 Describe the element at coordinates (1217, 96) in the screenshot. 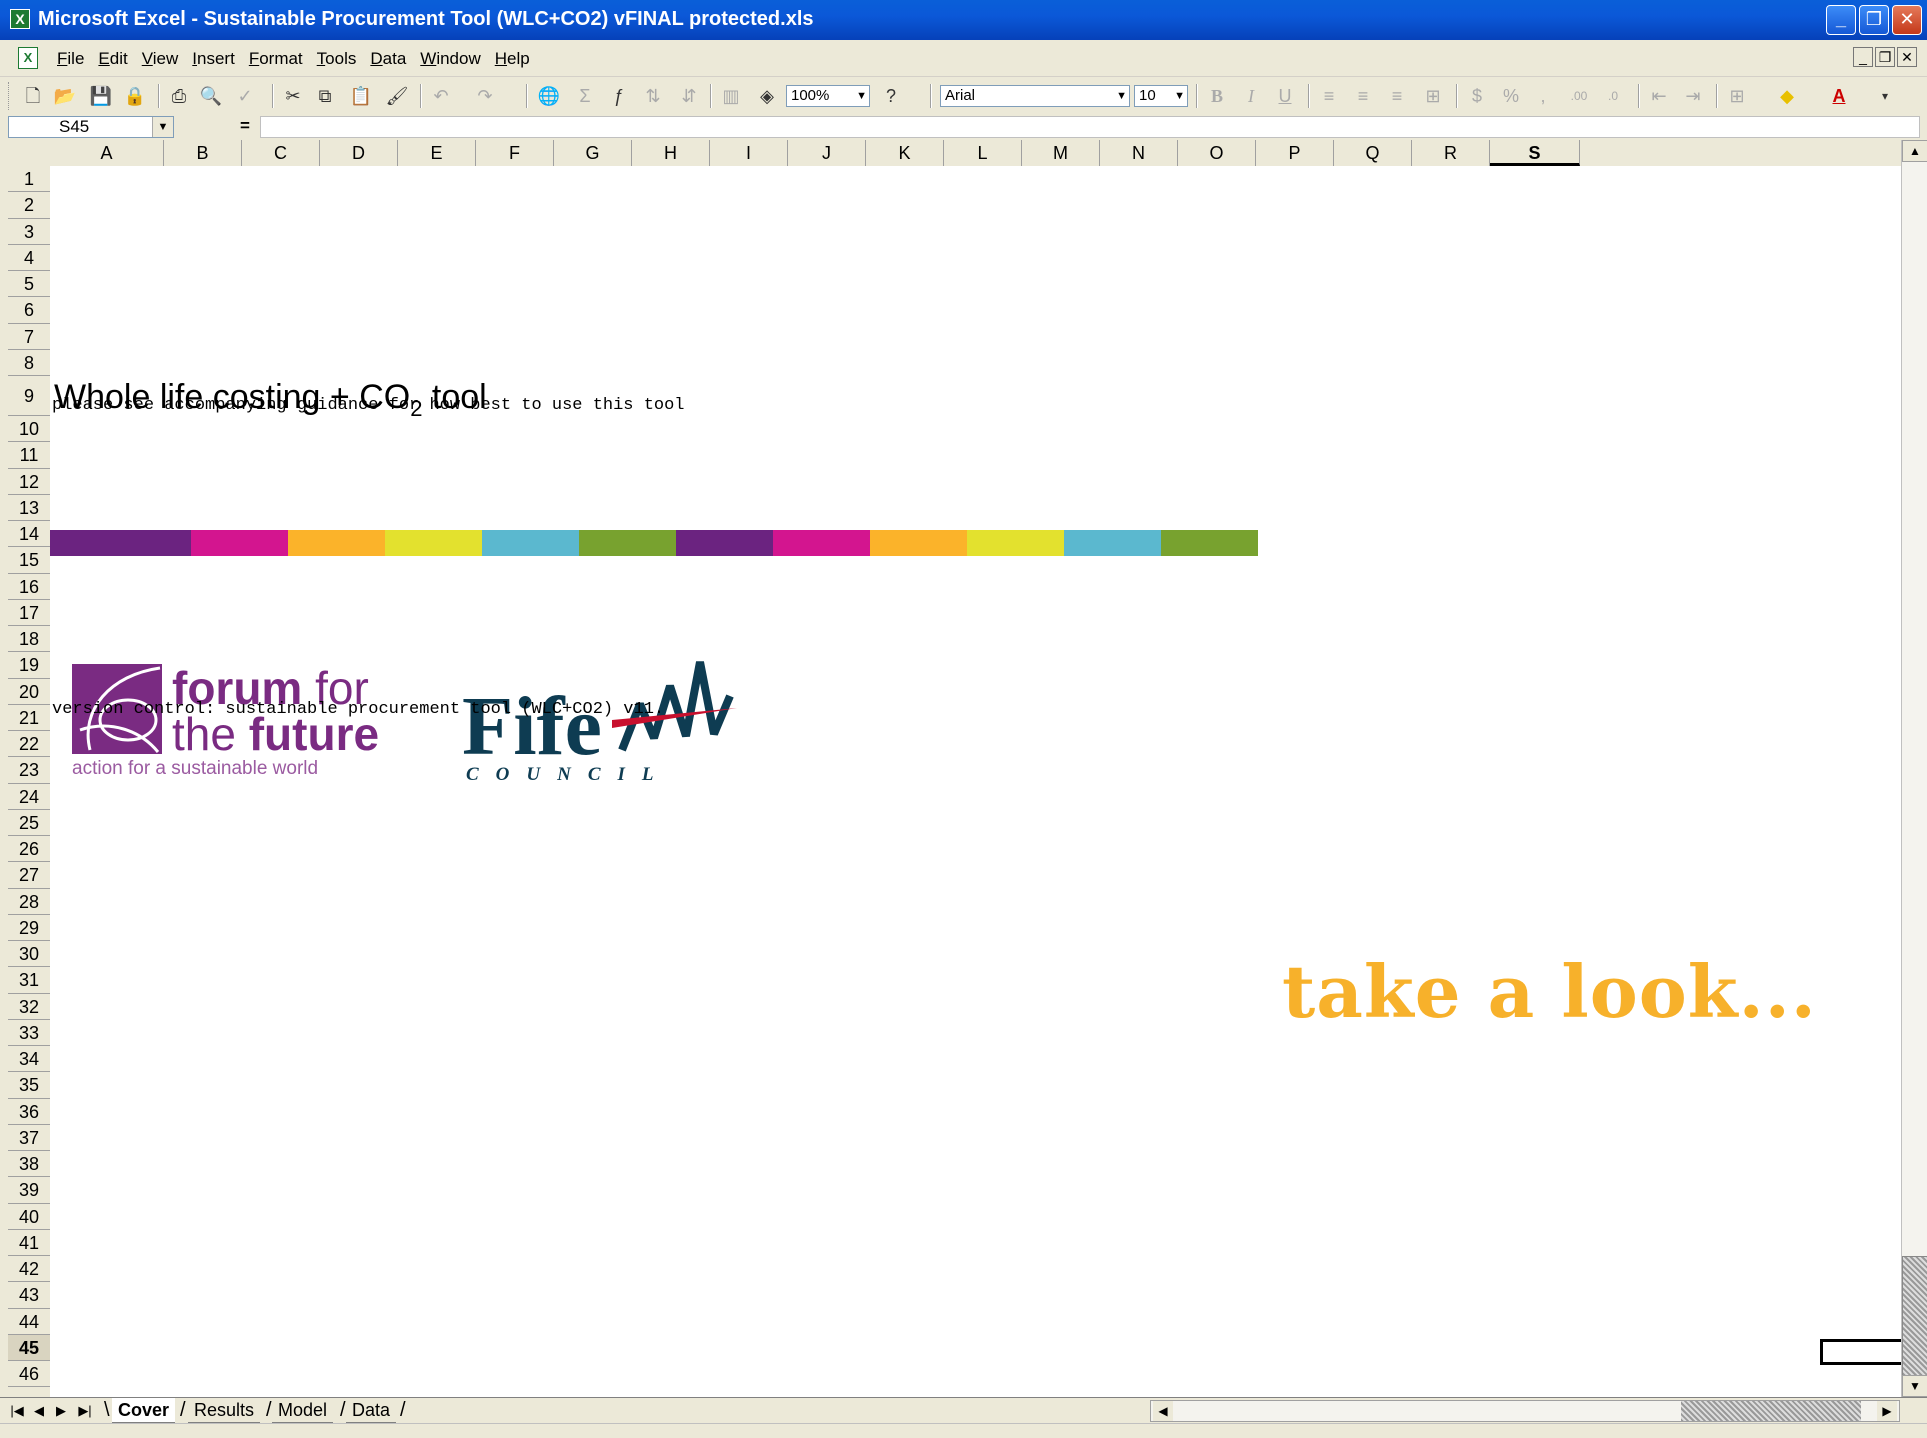

I see `bold-icon: B` at that location.